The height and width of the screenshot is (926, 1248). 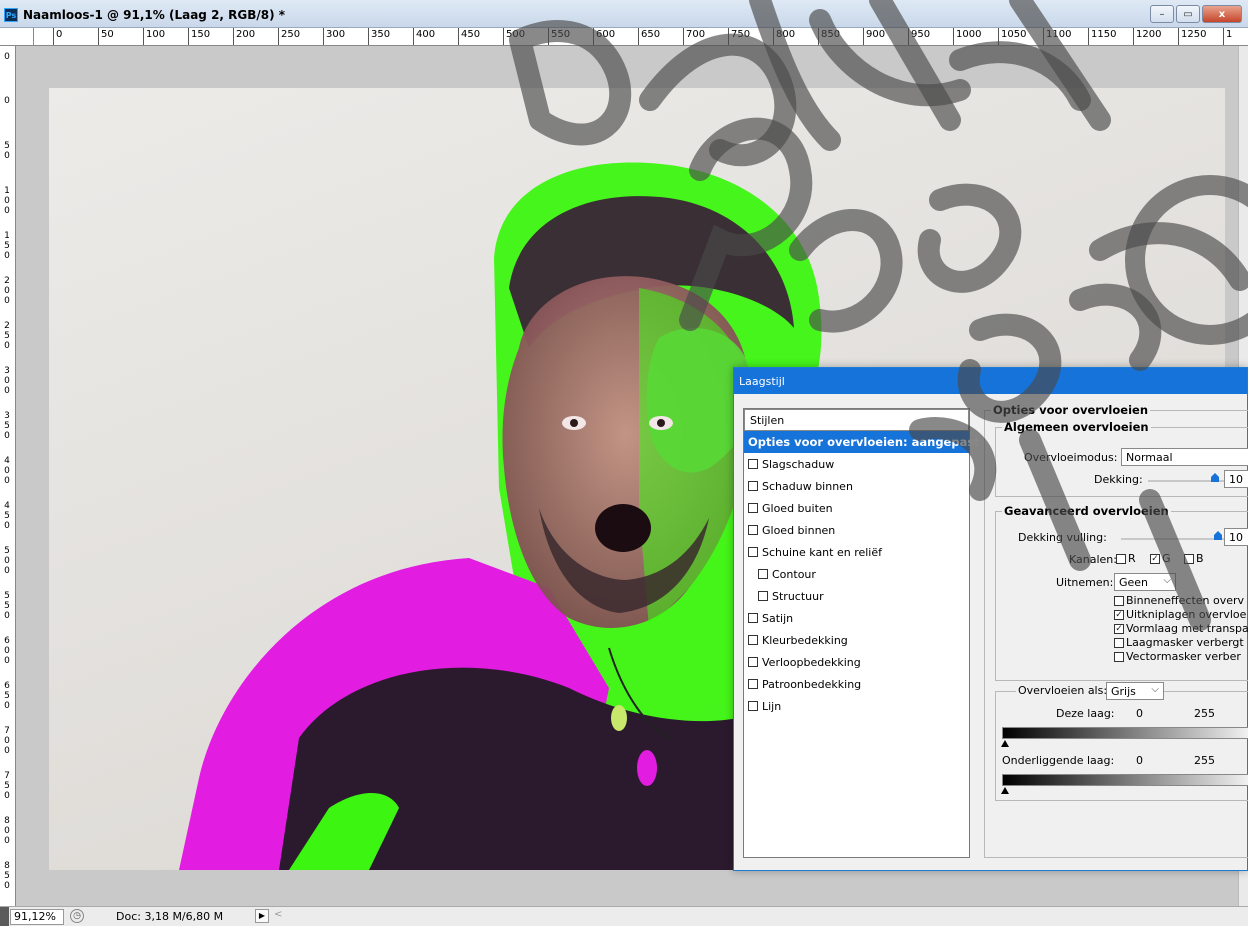 I want to click on advanced-option-checkbox: Binneneffecten overv, so click(x=1179, y=600).